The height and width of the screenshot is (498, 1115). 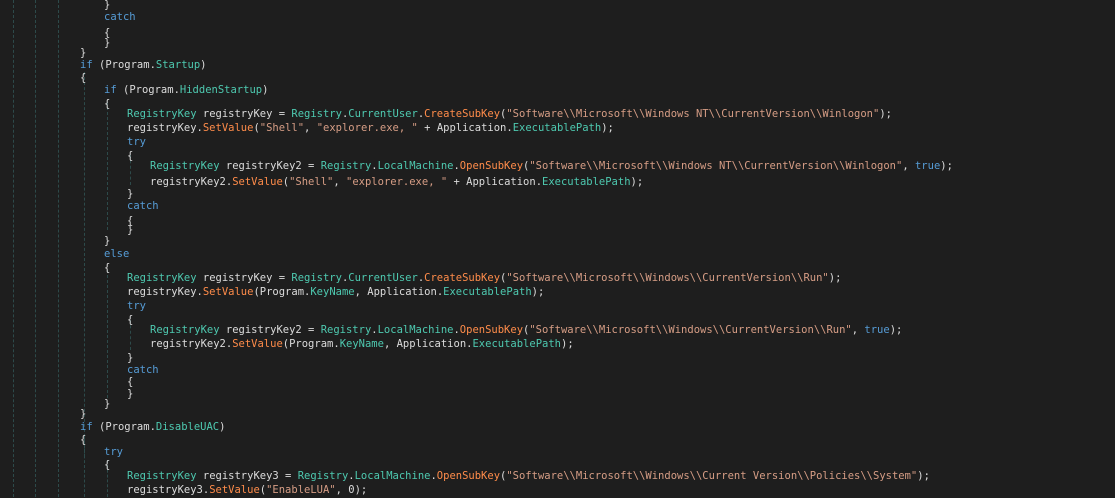 I want to click on code-token: (, so click(x=99, y=65).